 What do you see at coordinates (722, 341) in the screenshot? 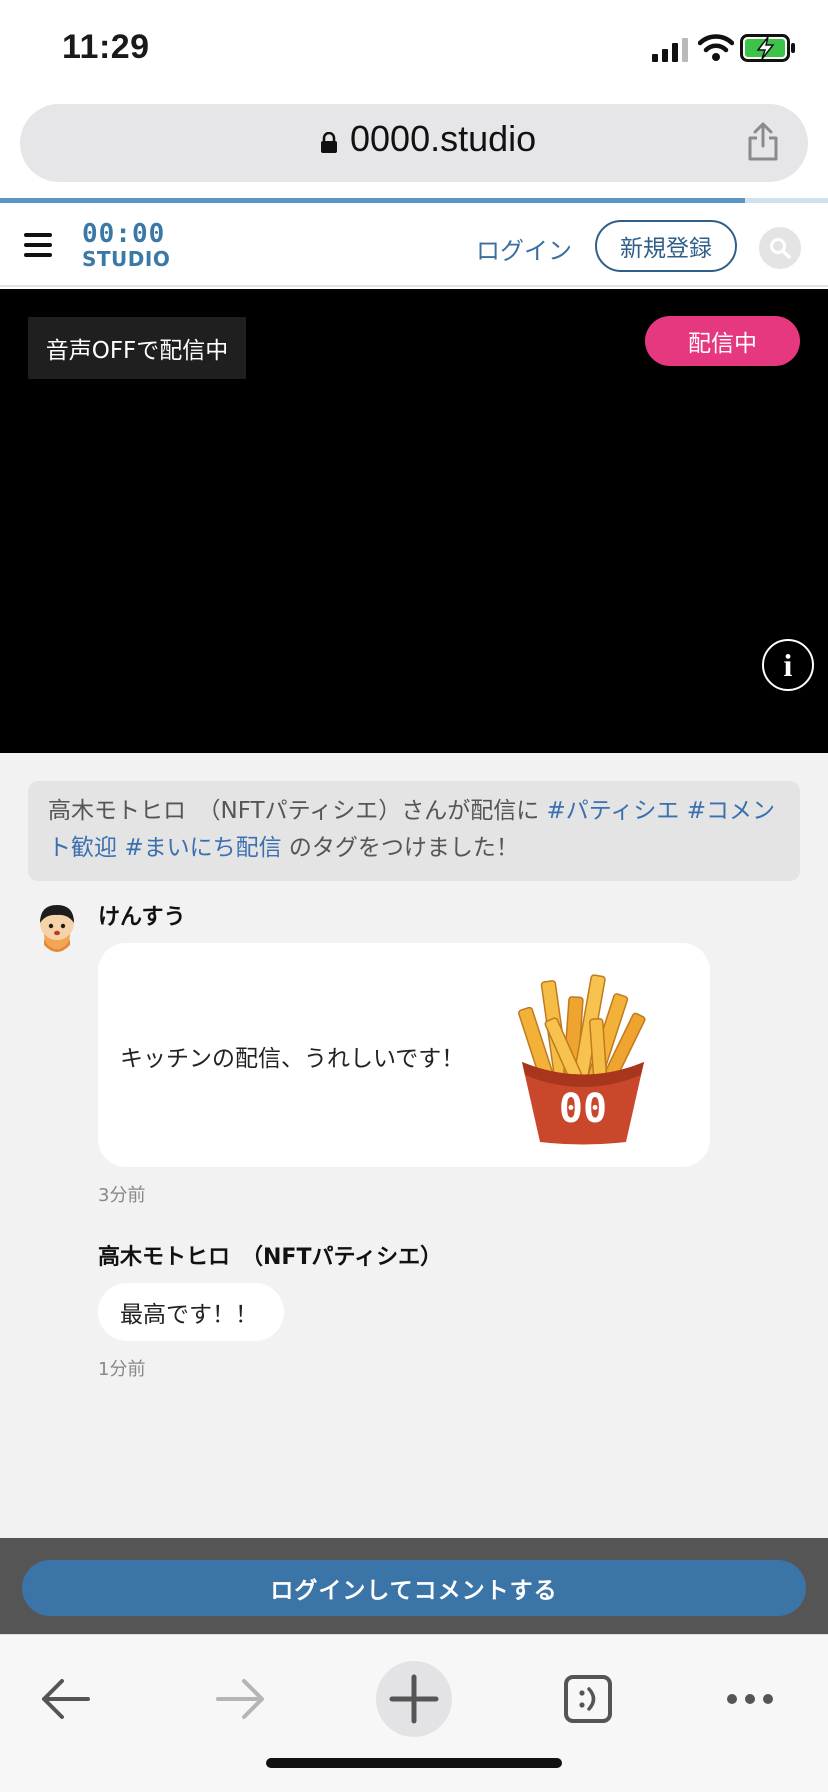
I see `live-badge: 配信中` at bounding box center [722, 341].